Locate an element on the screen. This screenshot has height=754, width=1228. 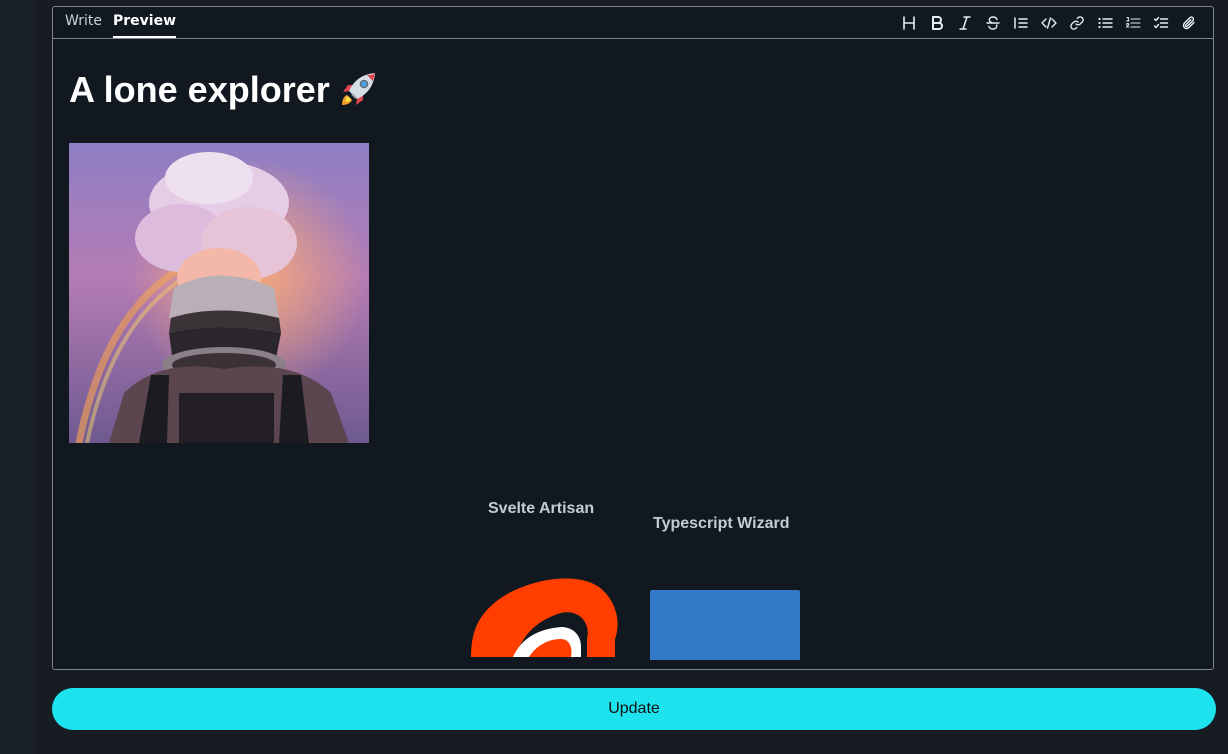
attachment-icon is located at coordinates (1188, 23).